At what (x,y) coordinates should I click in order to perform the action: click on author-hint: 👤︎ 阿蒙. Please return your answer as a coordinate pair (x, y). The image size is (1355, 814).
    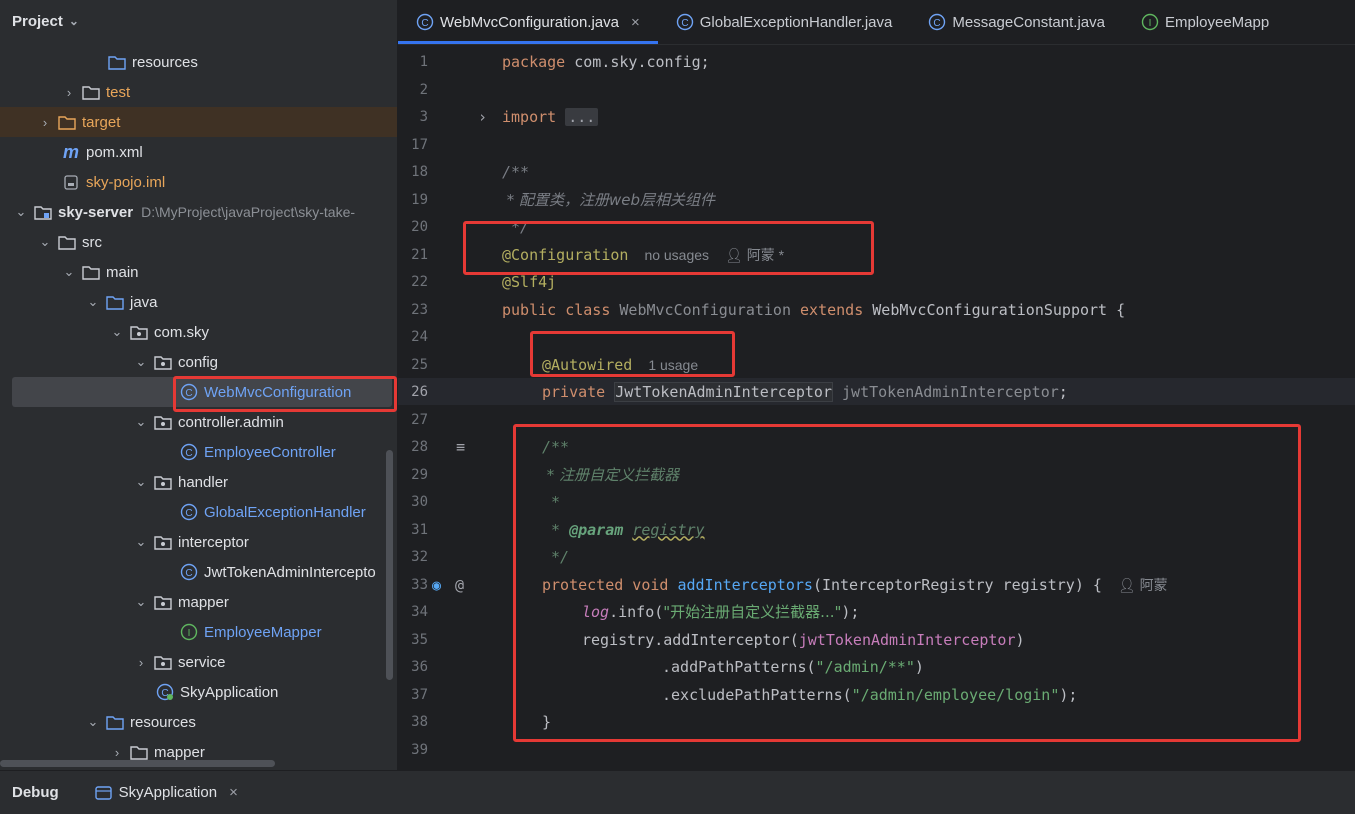
    Looking at the image, I should click on (1143, 585).